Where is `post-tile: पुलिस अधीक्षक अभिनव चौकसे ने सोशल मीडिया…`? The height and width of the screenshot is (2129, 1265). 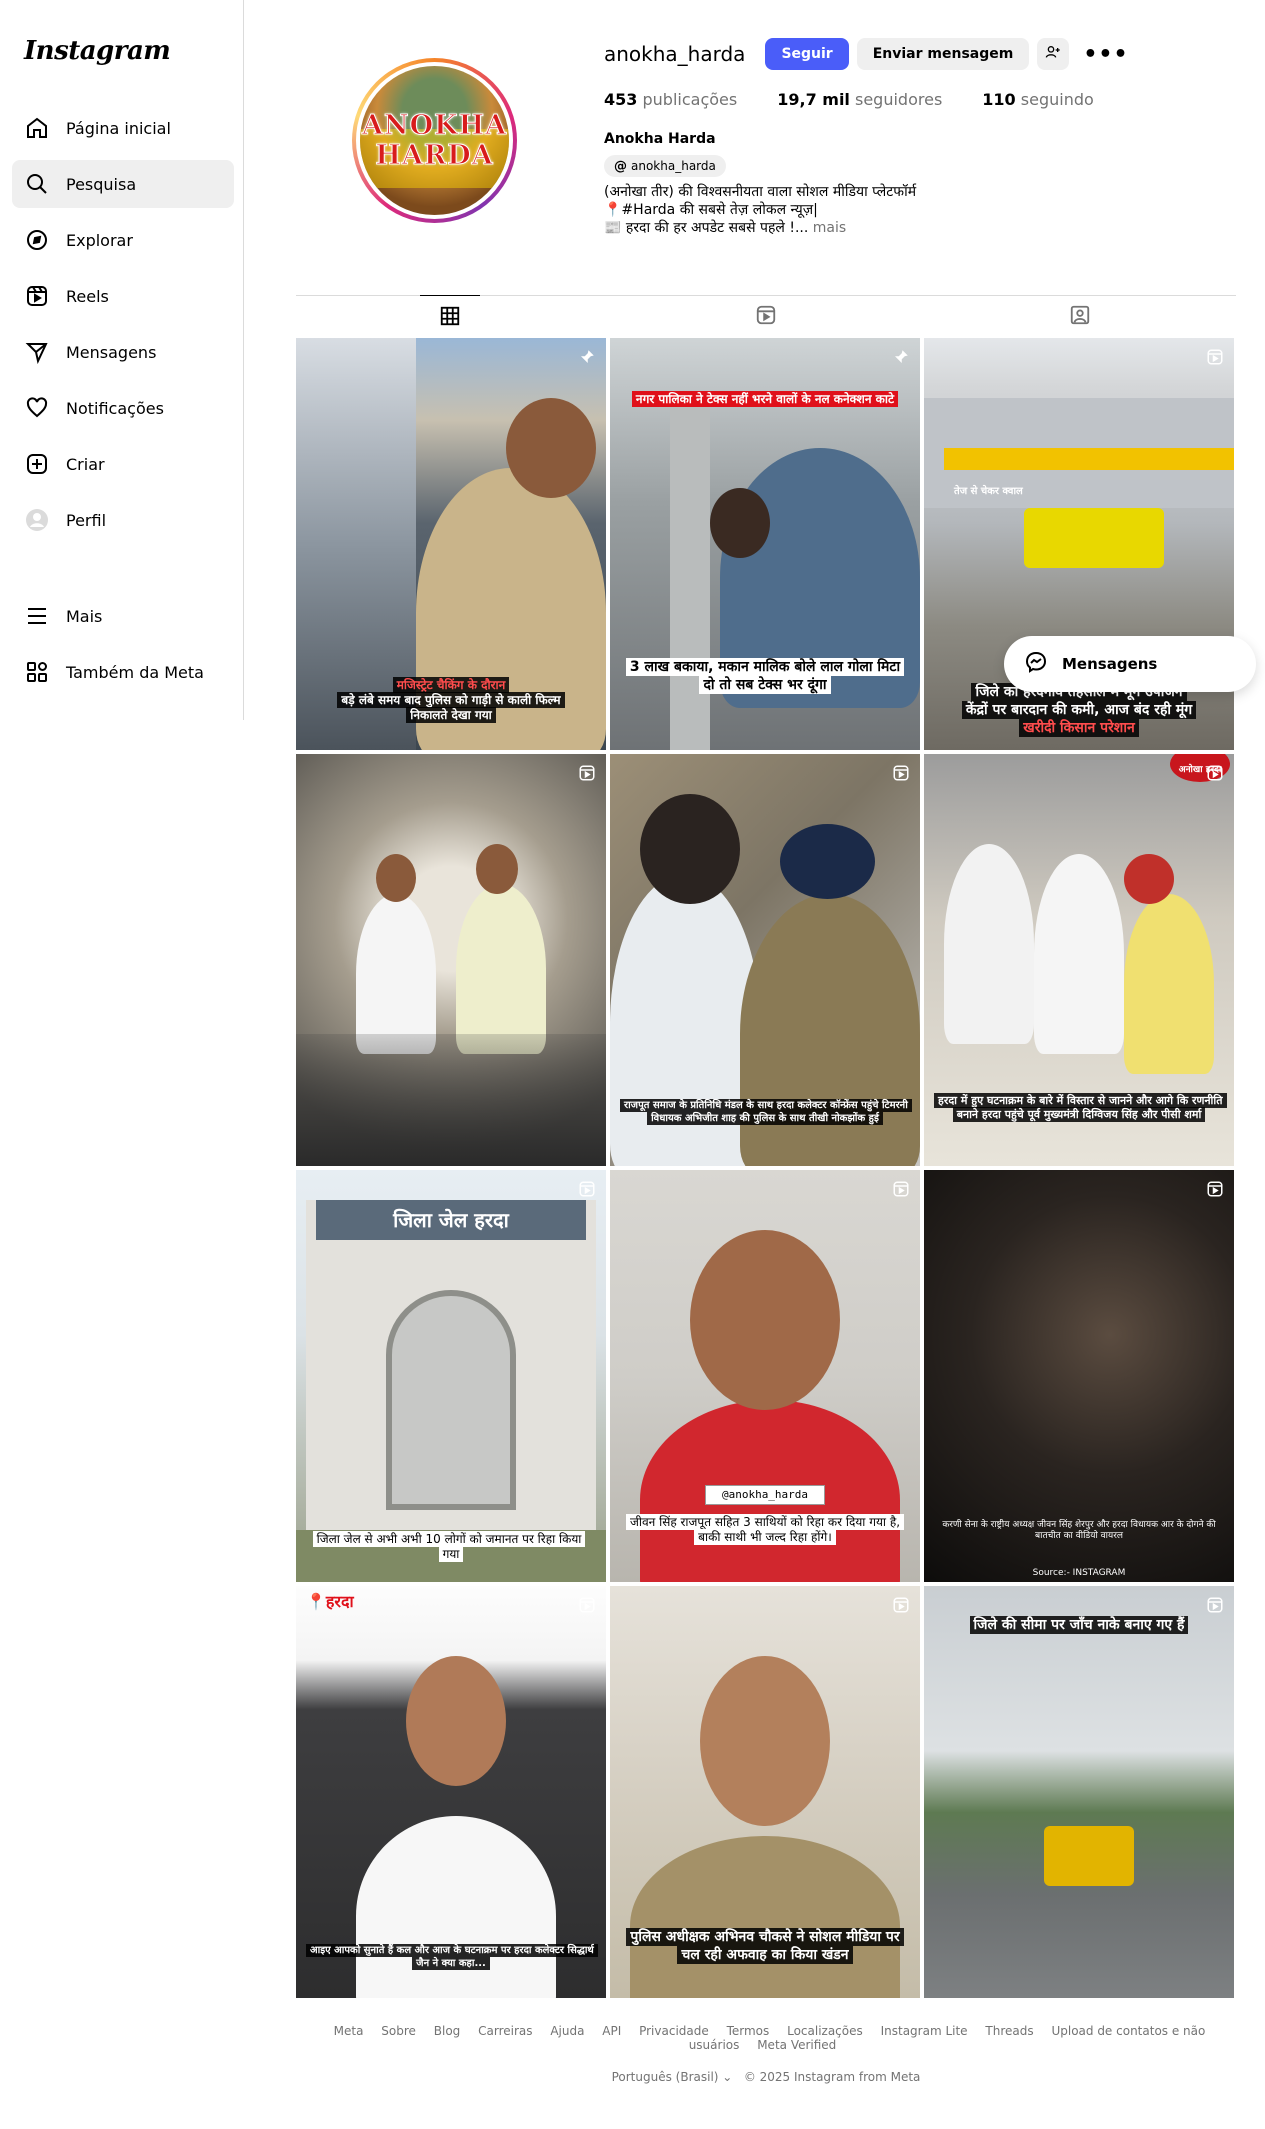 post-tile: पुलिस अधीक्षक अभिनव चौकसे ने सोशल मीडिया… is located at coordinates (765, 1792).